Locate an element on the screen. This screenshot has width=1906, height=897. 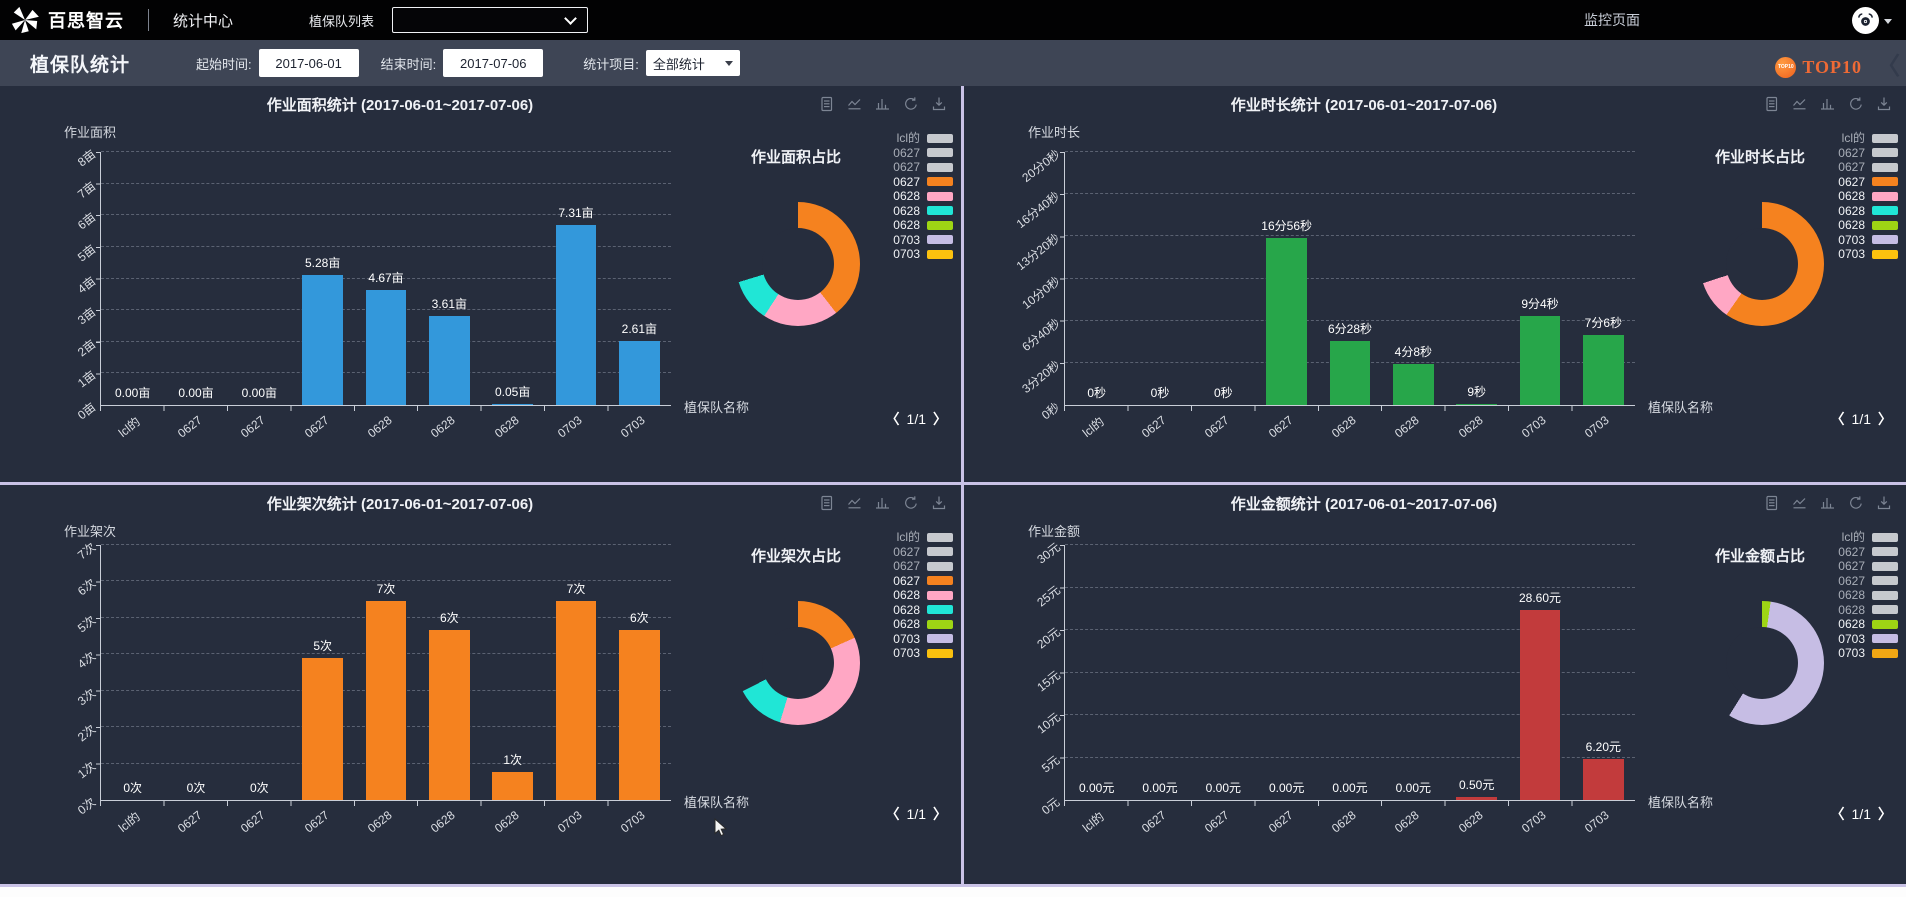
end-date-input is located at coordinates (493, 63).